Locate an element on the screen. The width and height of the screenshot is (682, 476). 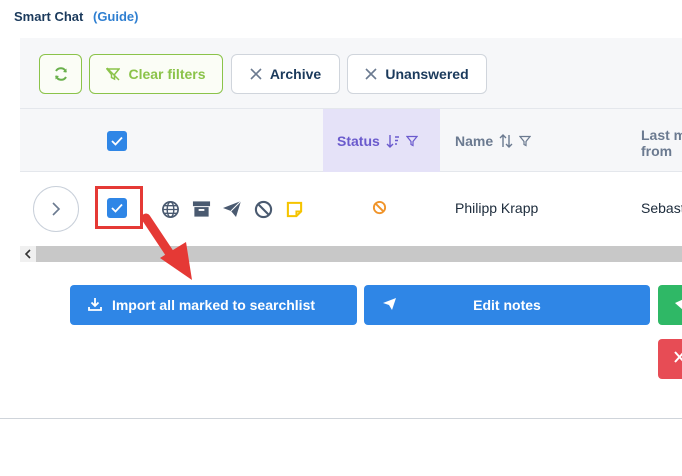
refresh-button is located at coordinates (60, 74).